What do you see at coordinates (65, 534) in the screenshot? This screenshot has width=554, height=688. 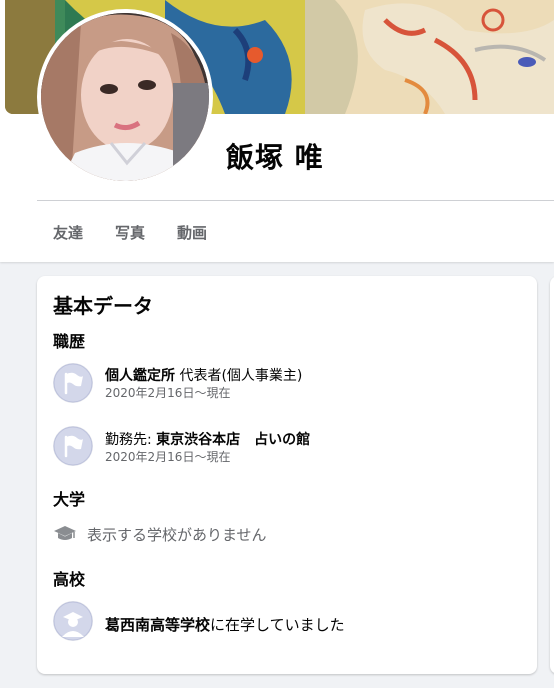 I see `graduation-cap-icon` at bounding box center [65, 534].